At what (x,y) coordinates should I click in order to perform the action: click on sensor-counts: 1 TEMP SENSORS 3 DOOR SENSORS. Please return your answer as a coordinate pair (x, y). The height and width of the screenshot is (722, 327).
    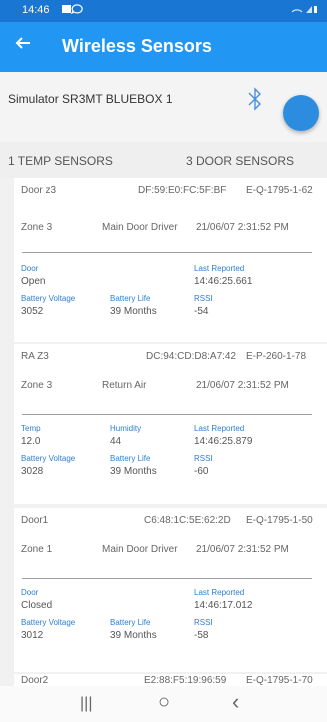
    Looking at the image, I should click on (163, 160).